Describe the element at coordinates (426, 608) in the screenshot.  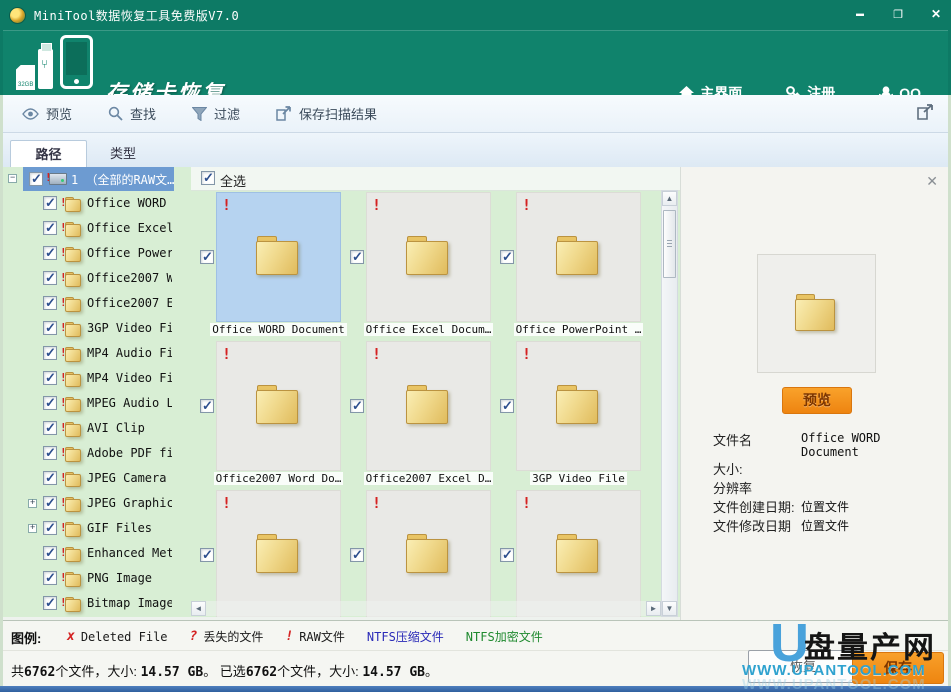
I see `grid-horizontal-scrollbar: ◄ ►` at that location.